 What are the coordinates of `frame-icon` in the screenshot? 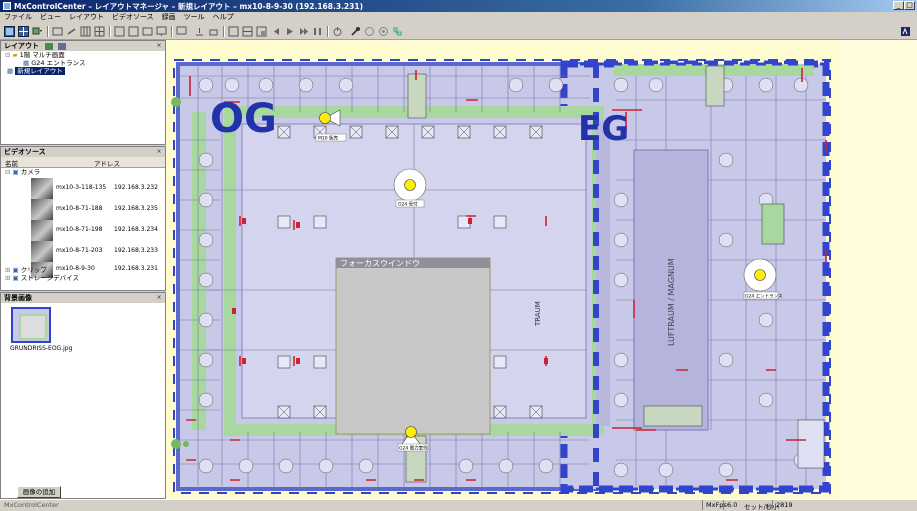 It's located at (233, 31).